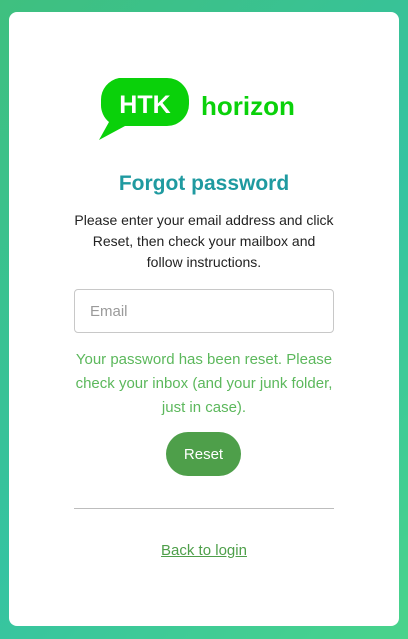 This screenshot has height=639, width=408. What do you see at coordinates (248, 106) in the screenshot?
I see `logo-word-text: horizon` at bounding box center [248, 106].